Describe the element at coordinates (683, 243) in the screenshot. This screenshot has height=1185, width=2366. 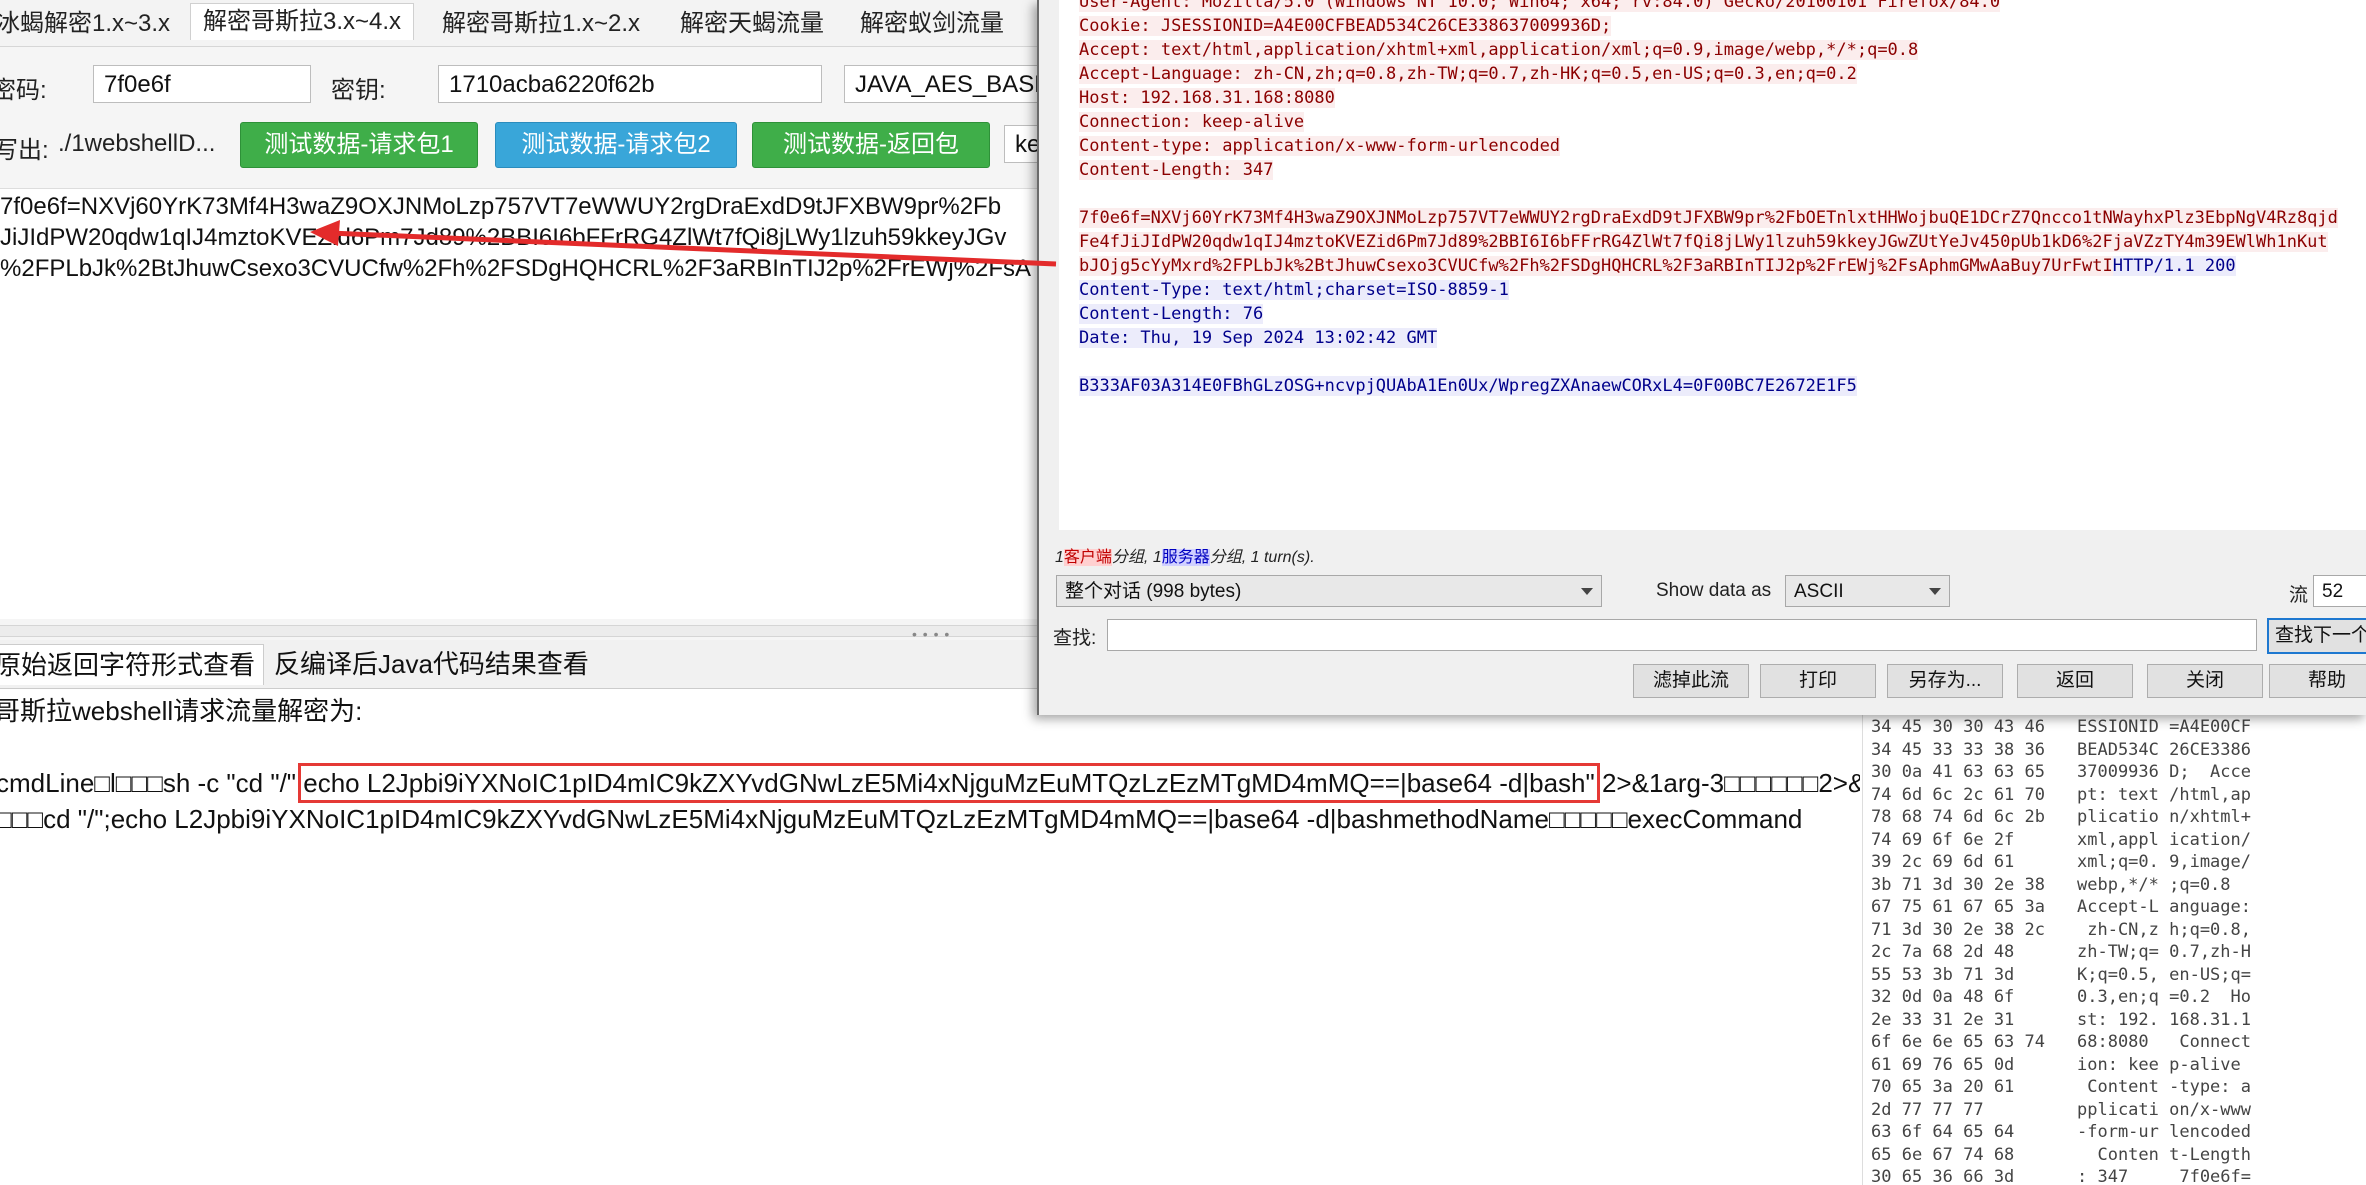
I see `annotation-arrow` at that location.